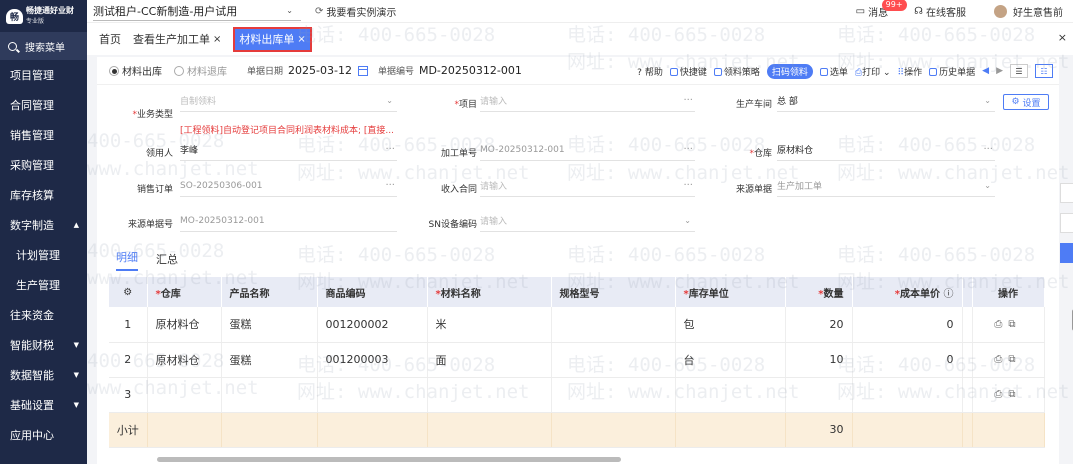 This screenshot has width=1073, height=464. Describe the element at coordinates (272, 39) in the screenshot. I see `tab-material-issue: 材料出库单 ×` at that location.